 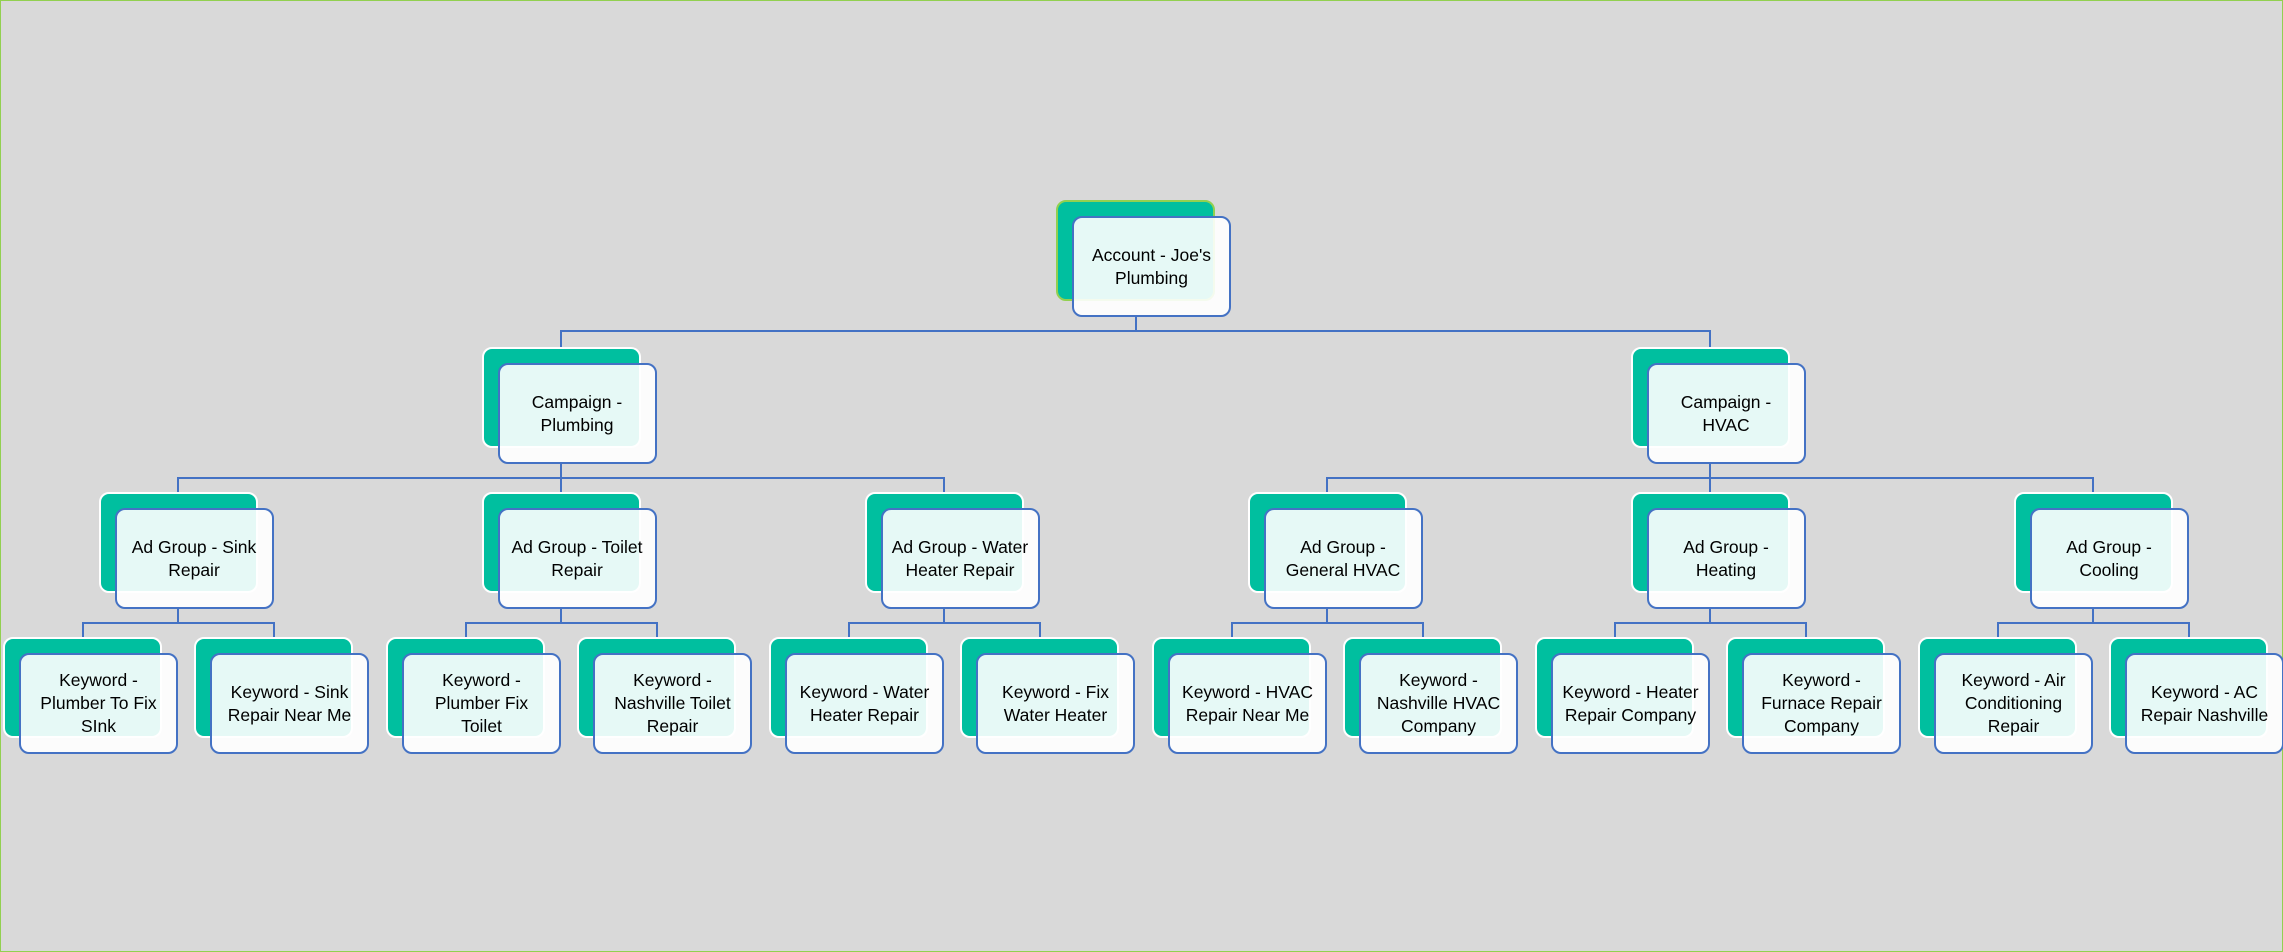 I want to click on node-label: Keyword - Nashville Toilet Repair, so click(x=672, y=703).